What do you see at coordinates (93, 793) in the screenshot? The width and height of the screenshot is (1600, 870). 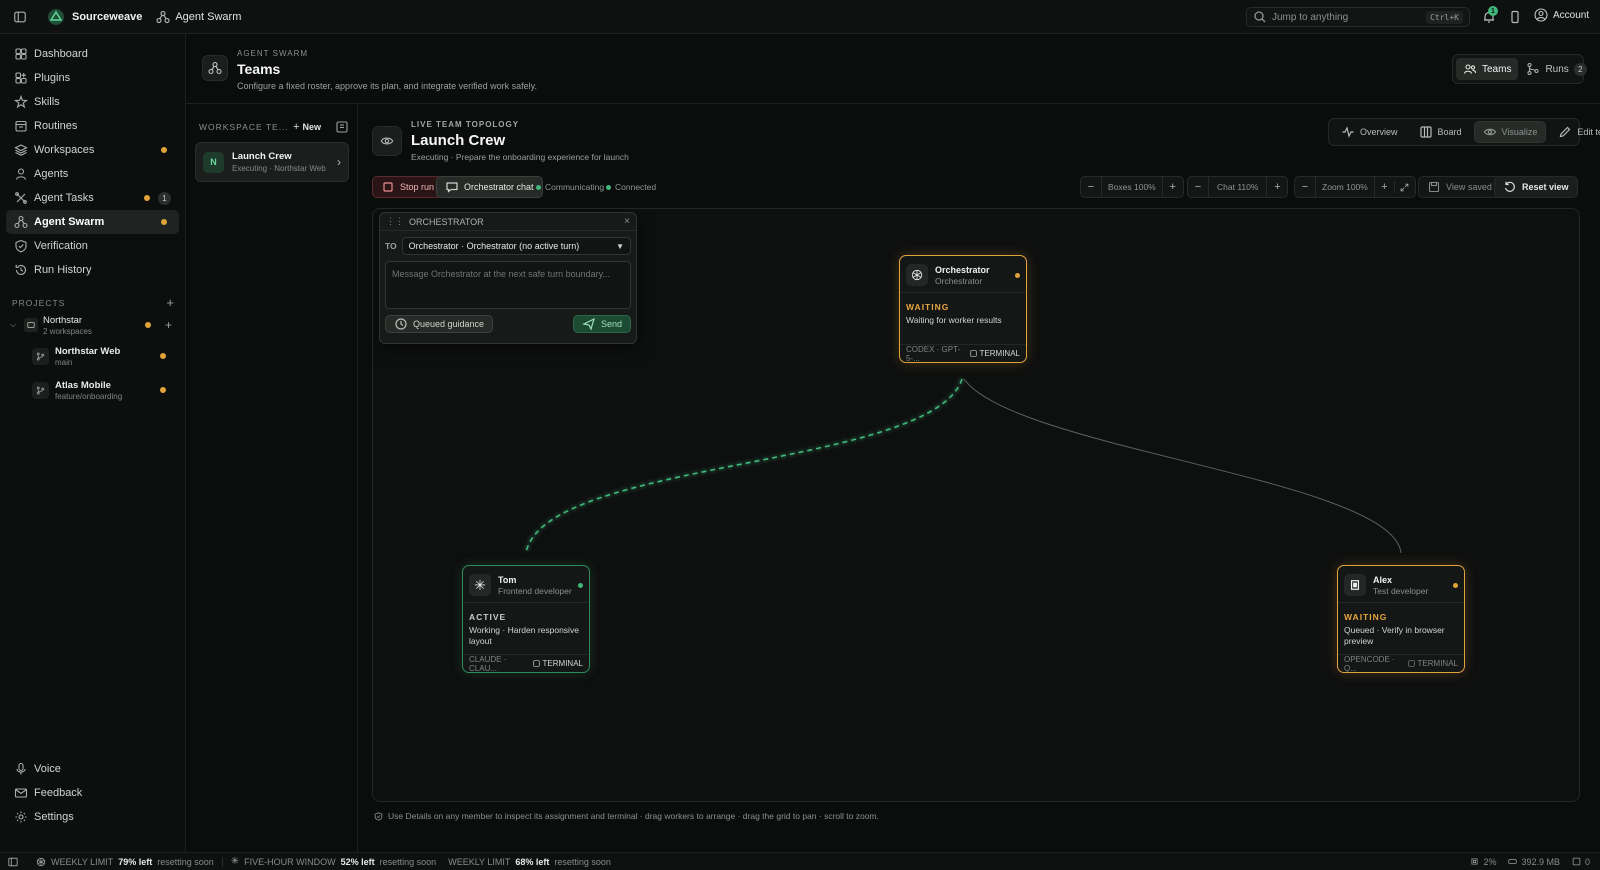 I see `sidebar-item-feedback: Feedback` at bounding box center [93, 793].